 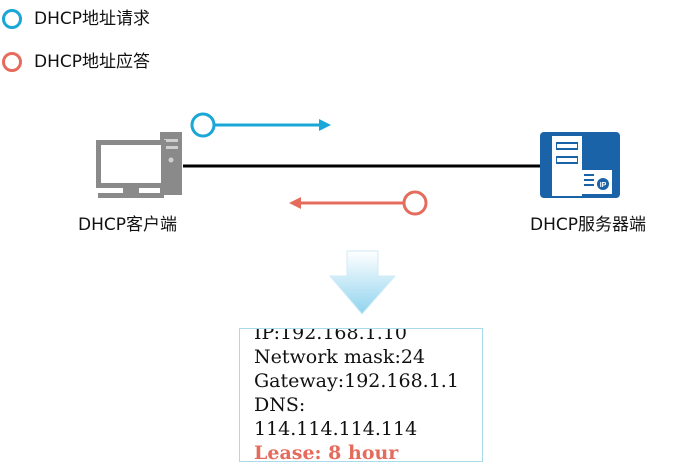 What do you see at coordinates (356, 381) in the screenshot?
I see `gateway-text: Gateway:192.168.1.1` at bounding box center [356, 381].